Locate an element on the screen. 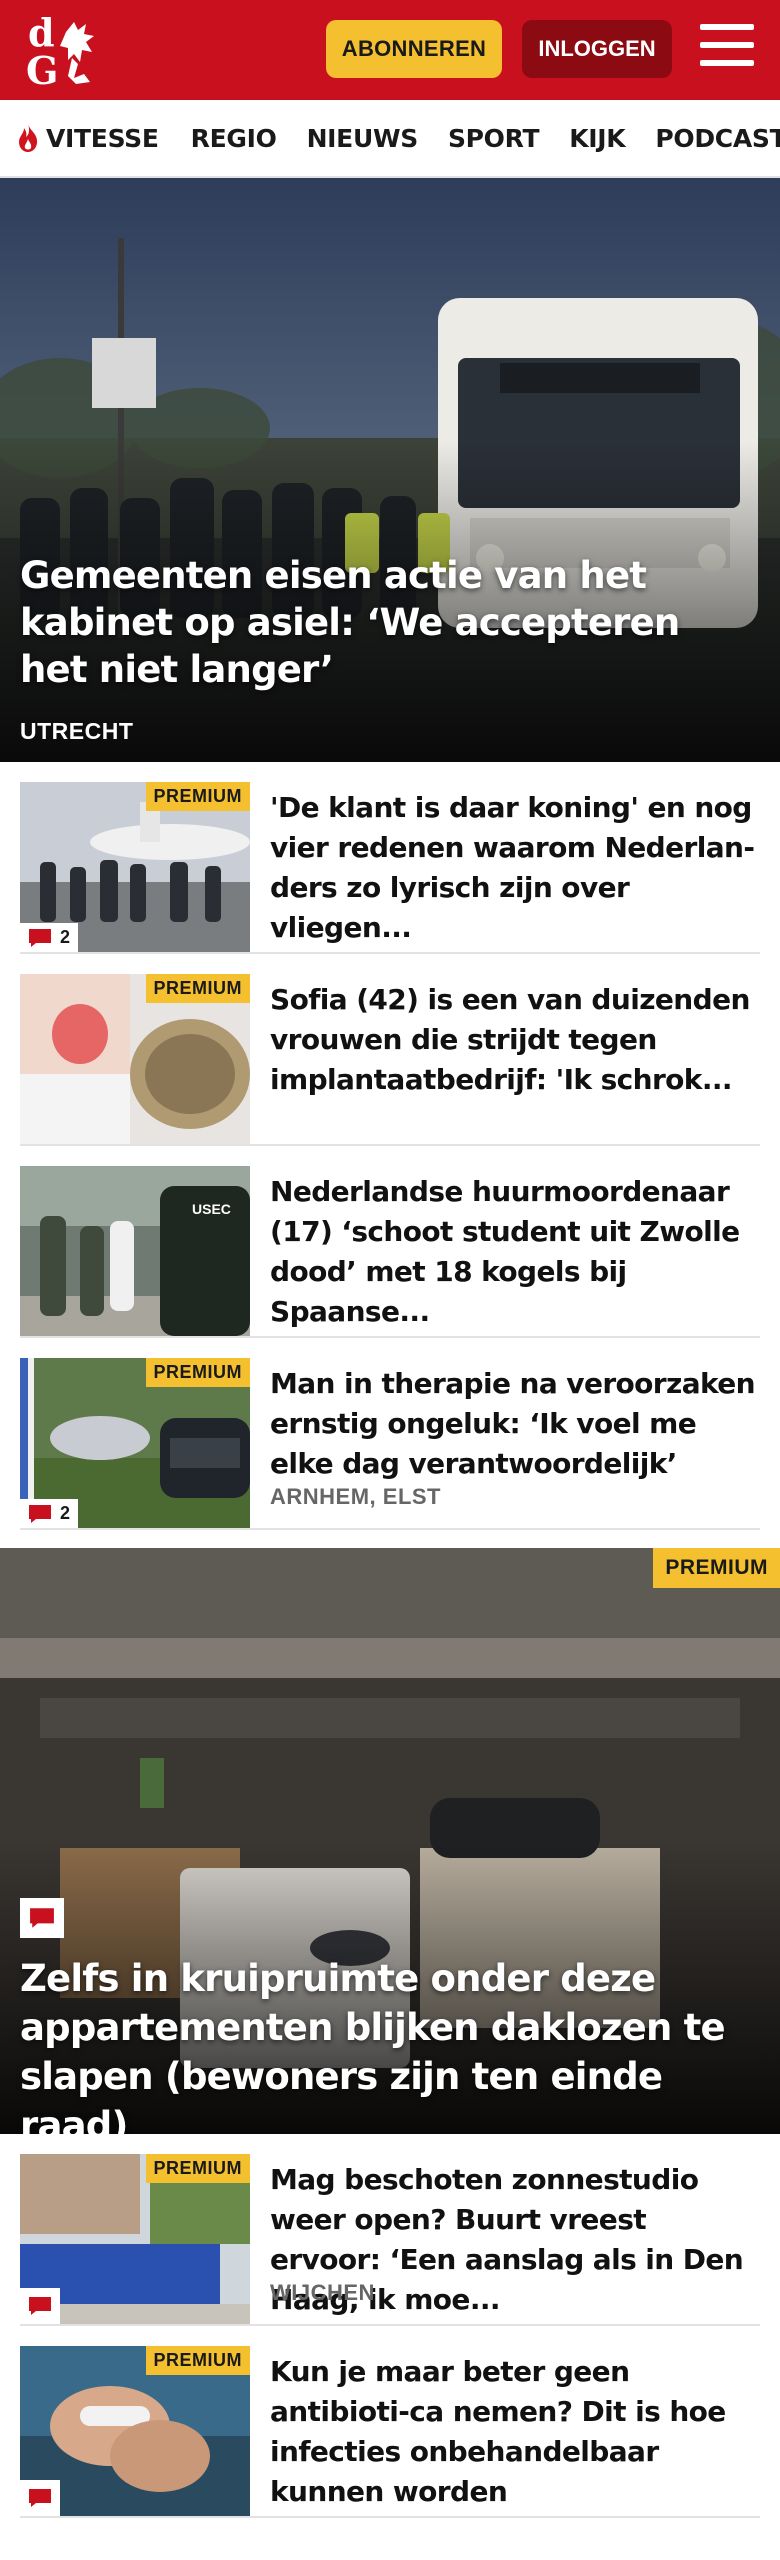  article-location-label: ARNHEM, ELST is located at coordinates (355, 1496).